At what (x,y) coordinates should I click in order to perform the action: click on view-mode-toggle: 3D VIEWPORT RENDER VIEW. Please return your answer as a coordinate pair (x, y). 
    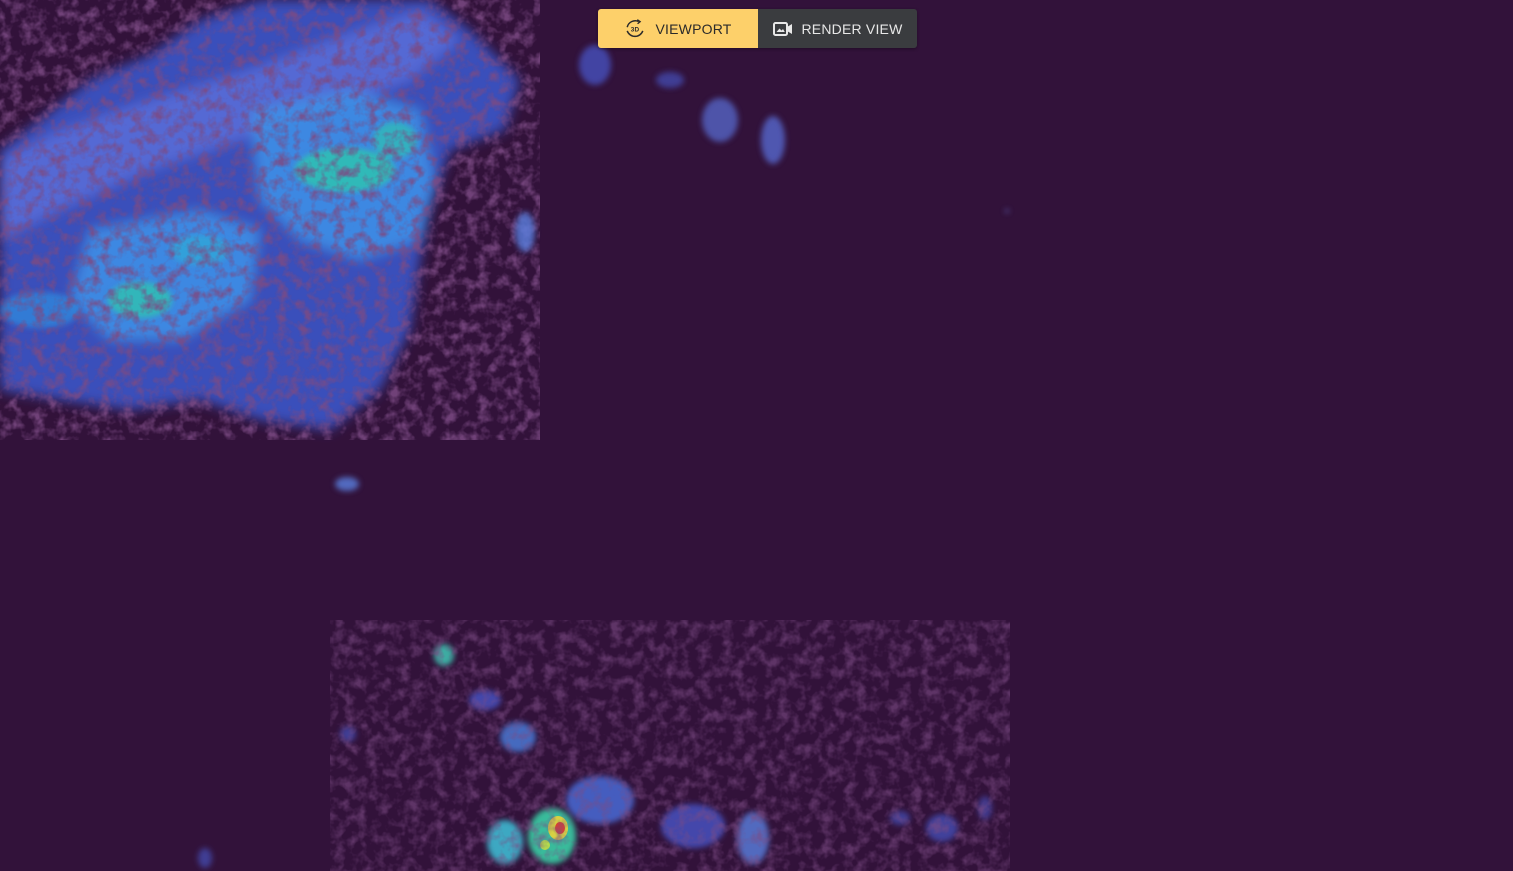
    Looking at the image, I should click on (757, 28).